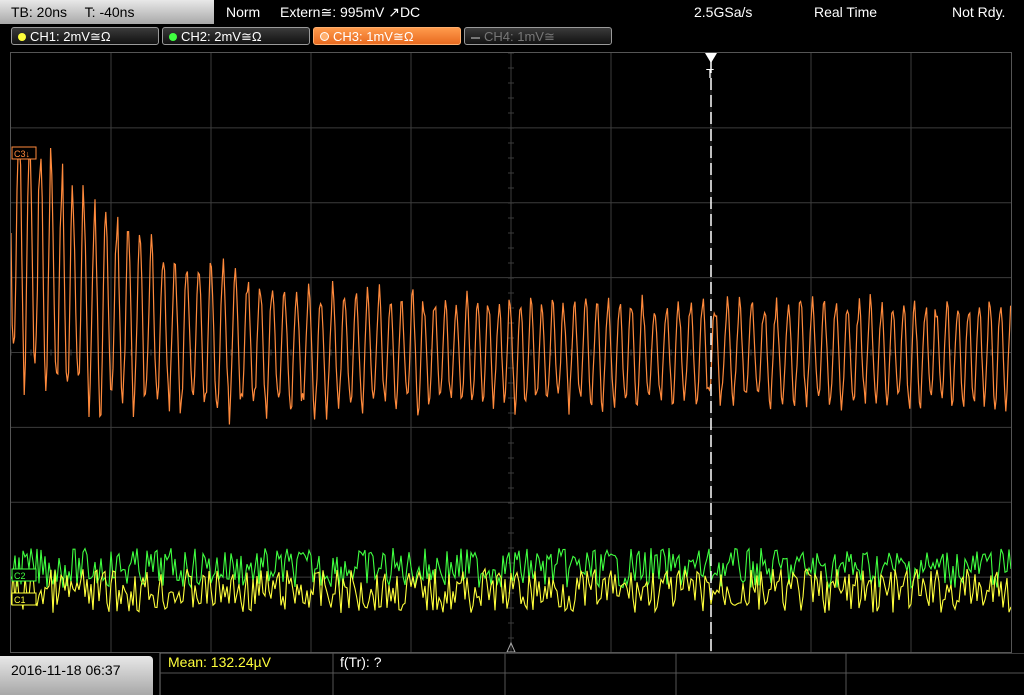 The image size is (1024, 695). Describe the element at coordinates (70, 36) in the screenshot. I see `channel-1-label: CH1: 2mV≅Ω` at that location.